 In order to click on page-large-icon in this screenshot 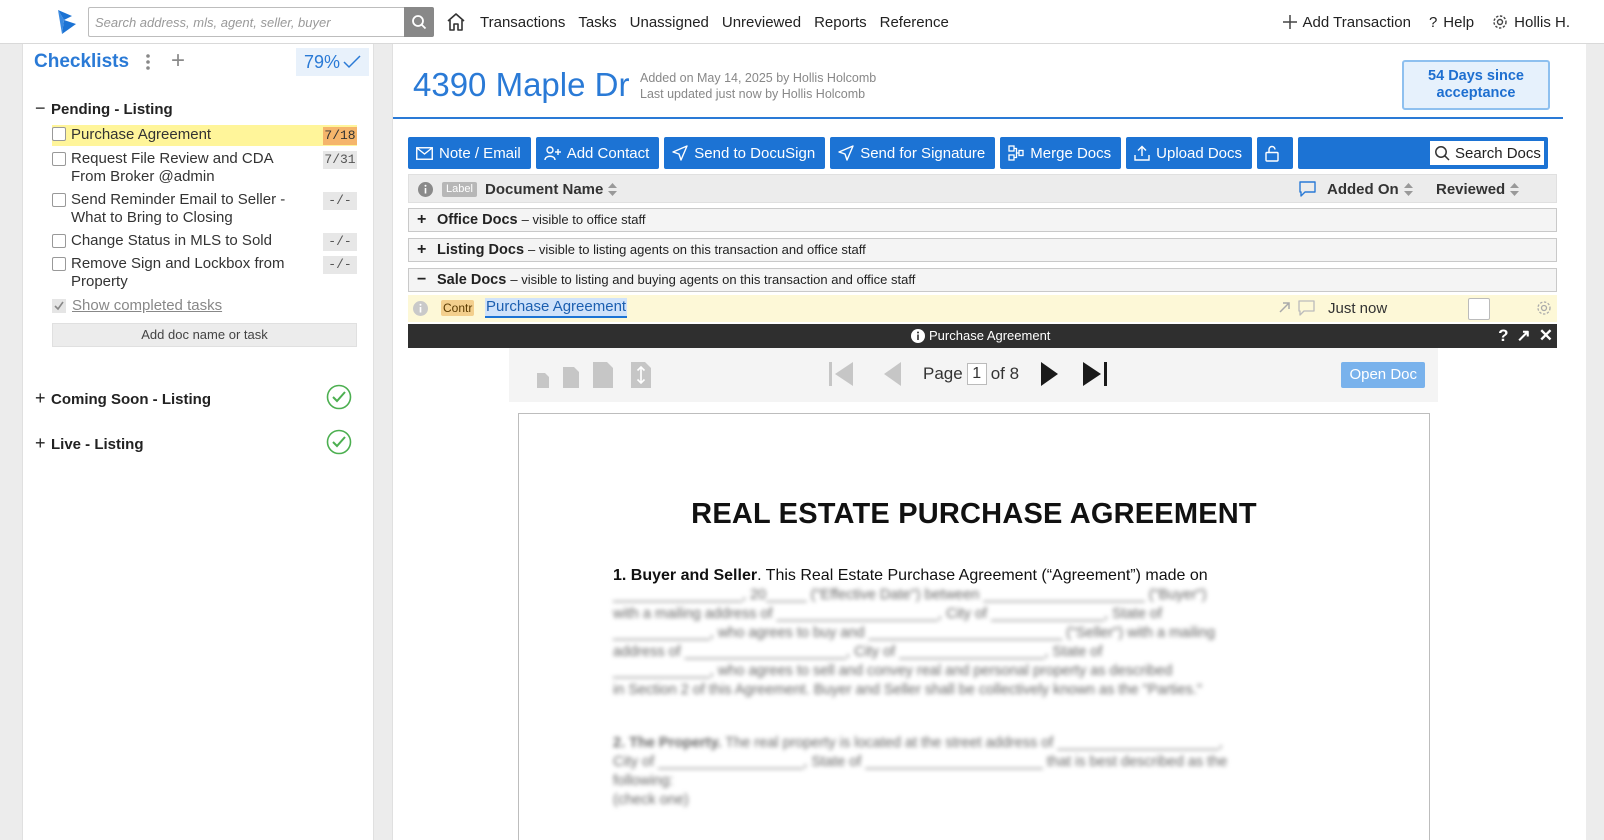, I will do `click(603, 375)`.